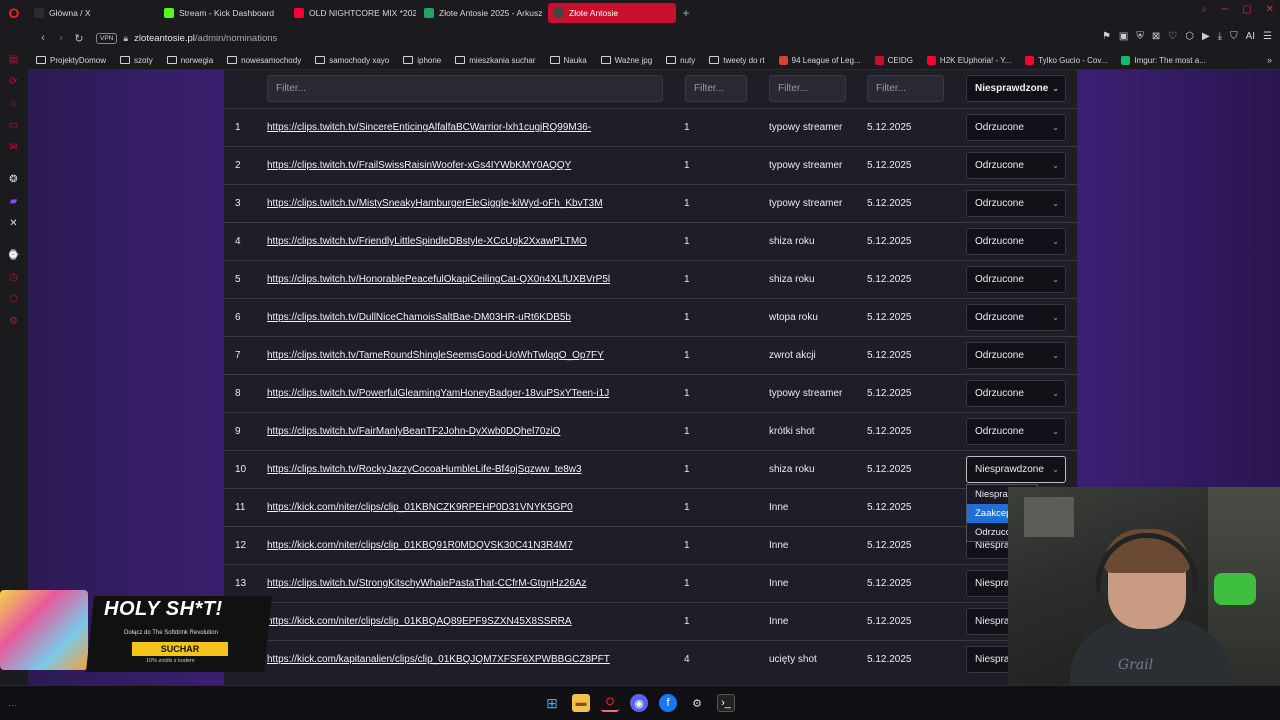 The image size is (1280, 720). What do you see at coordinates (1204, 9) in the screenshot?
I see `search-tabs-icon: ⌕` at bounding box center [1204, 9].